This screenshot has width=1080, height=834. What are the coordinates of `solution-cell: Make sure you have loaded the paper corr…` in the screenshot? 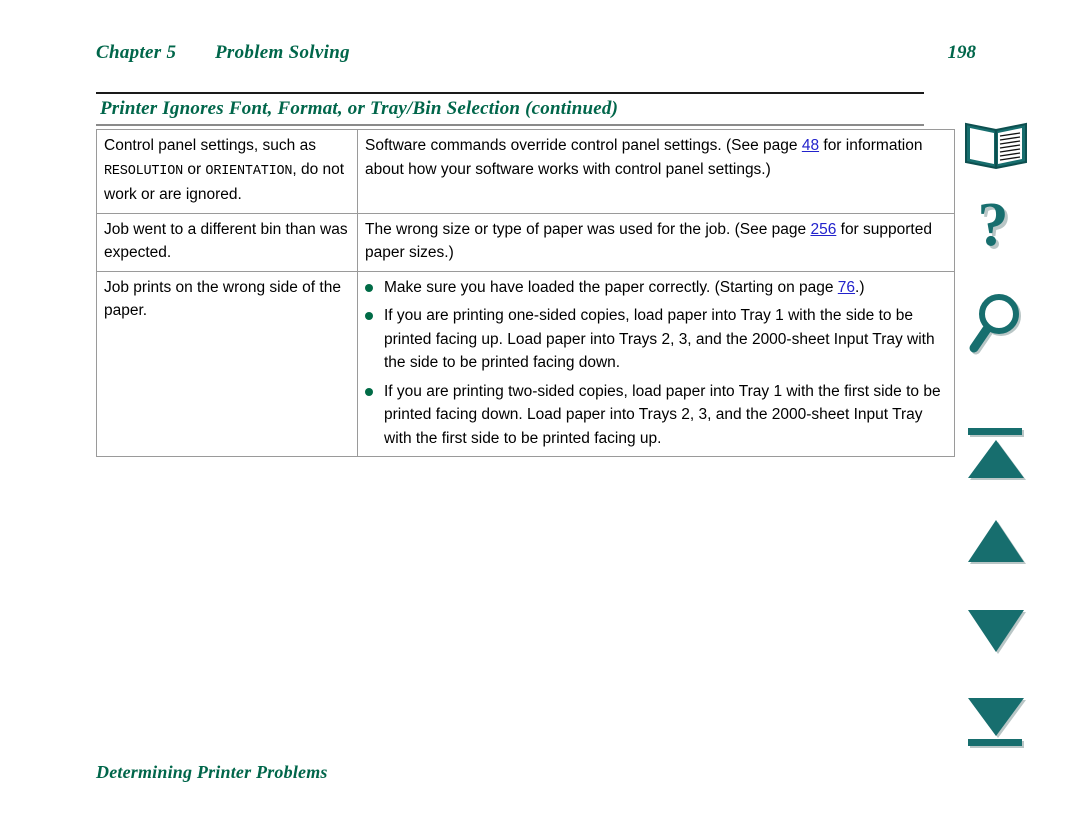 It's located at (656, 363).